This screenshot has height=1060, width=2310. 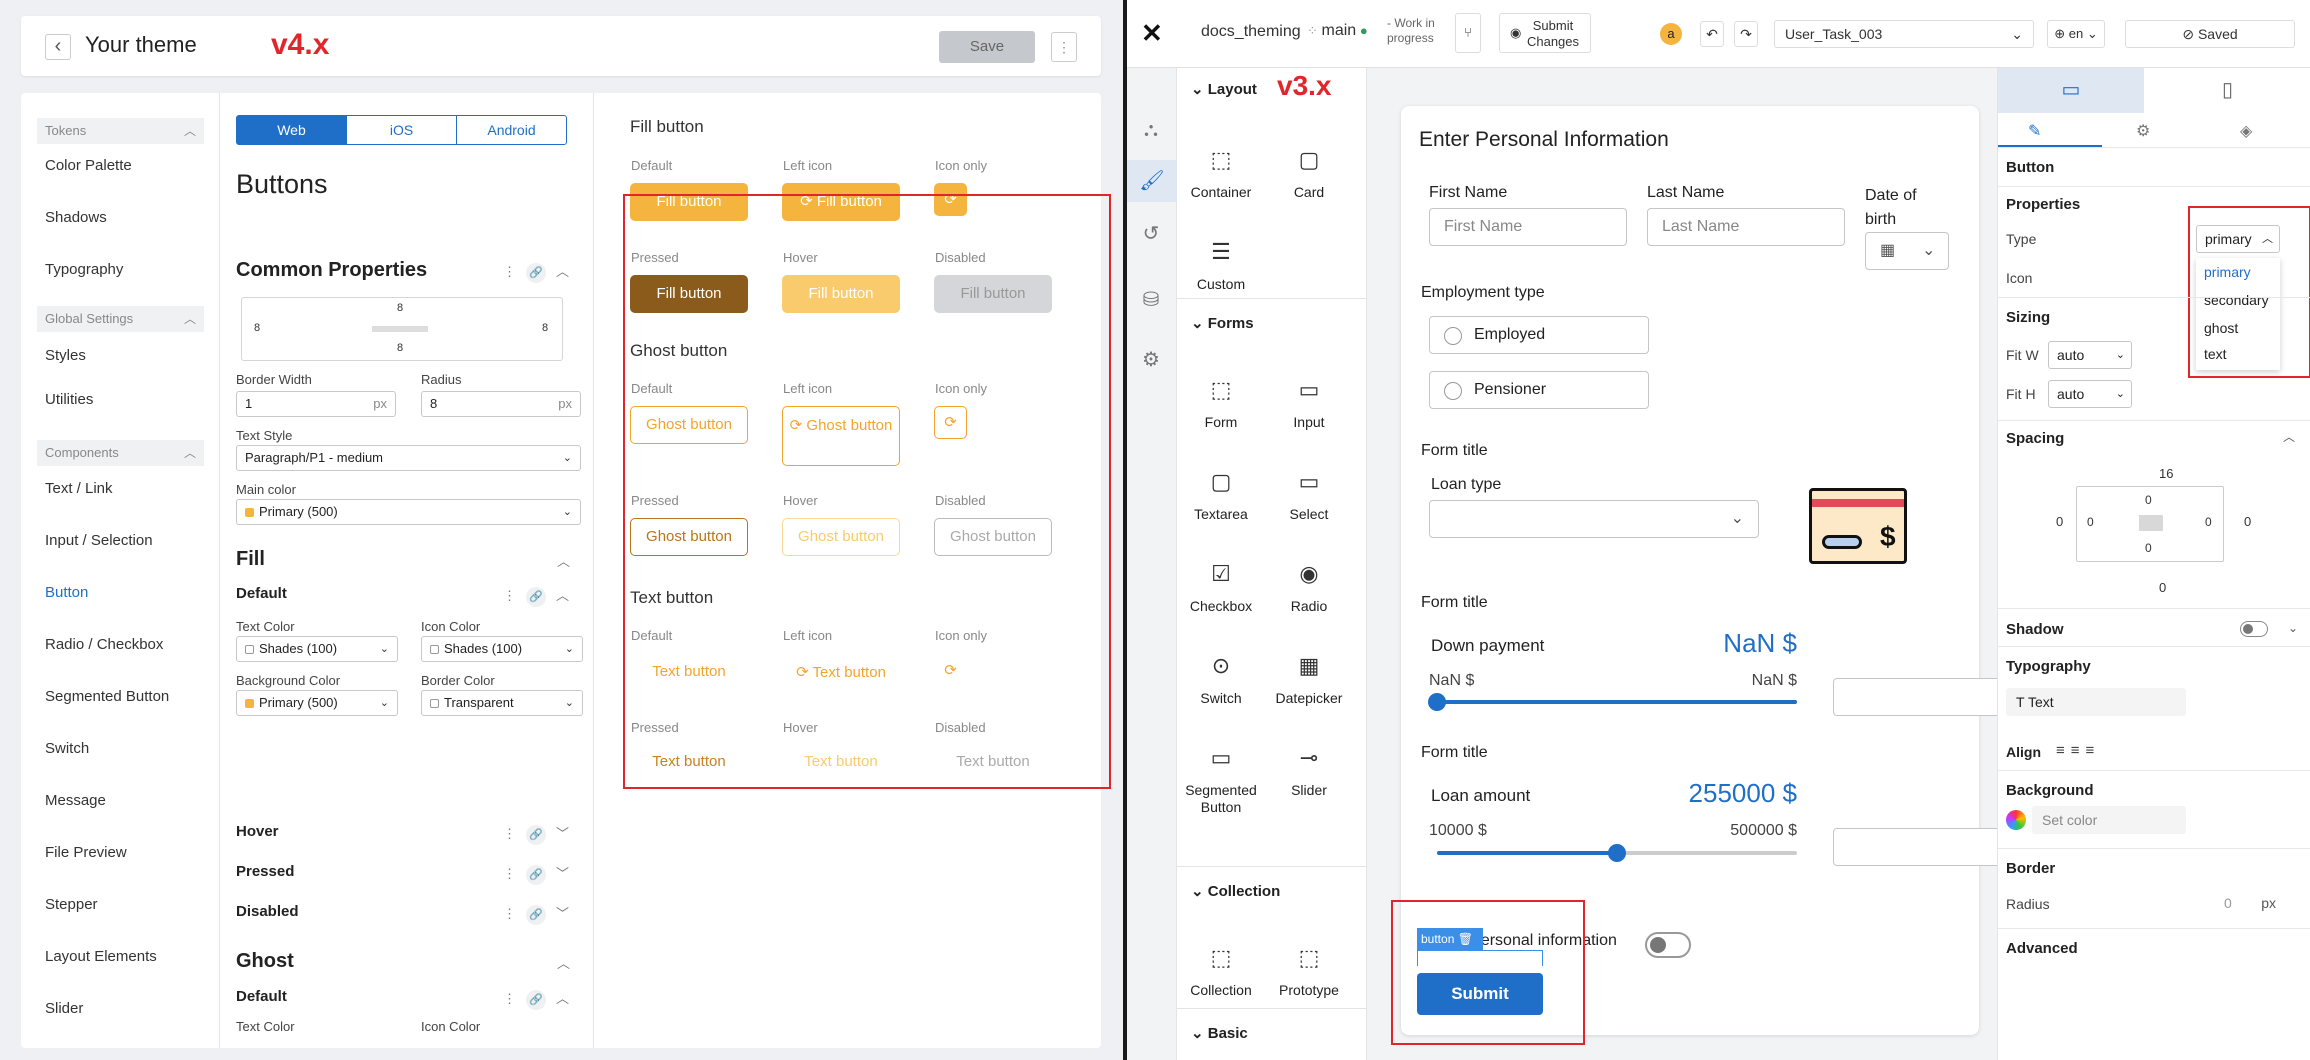 I want to click on down-payment-slider, so click(x=1612, y=702).